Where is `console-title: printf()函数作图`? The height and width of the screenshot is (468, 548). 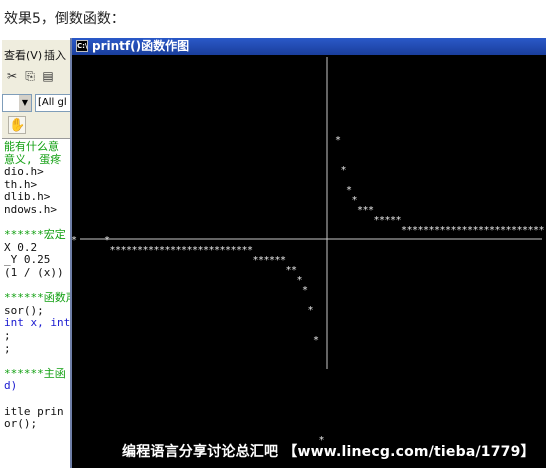
console-title: printf()函数作图 is located at coordinates (141, 46).